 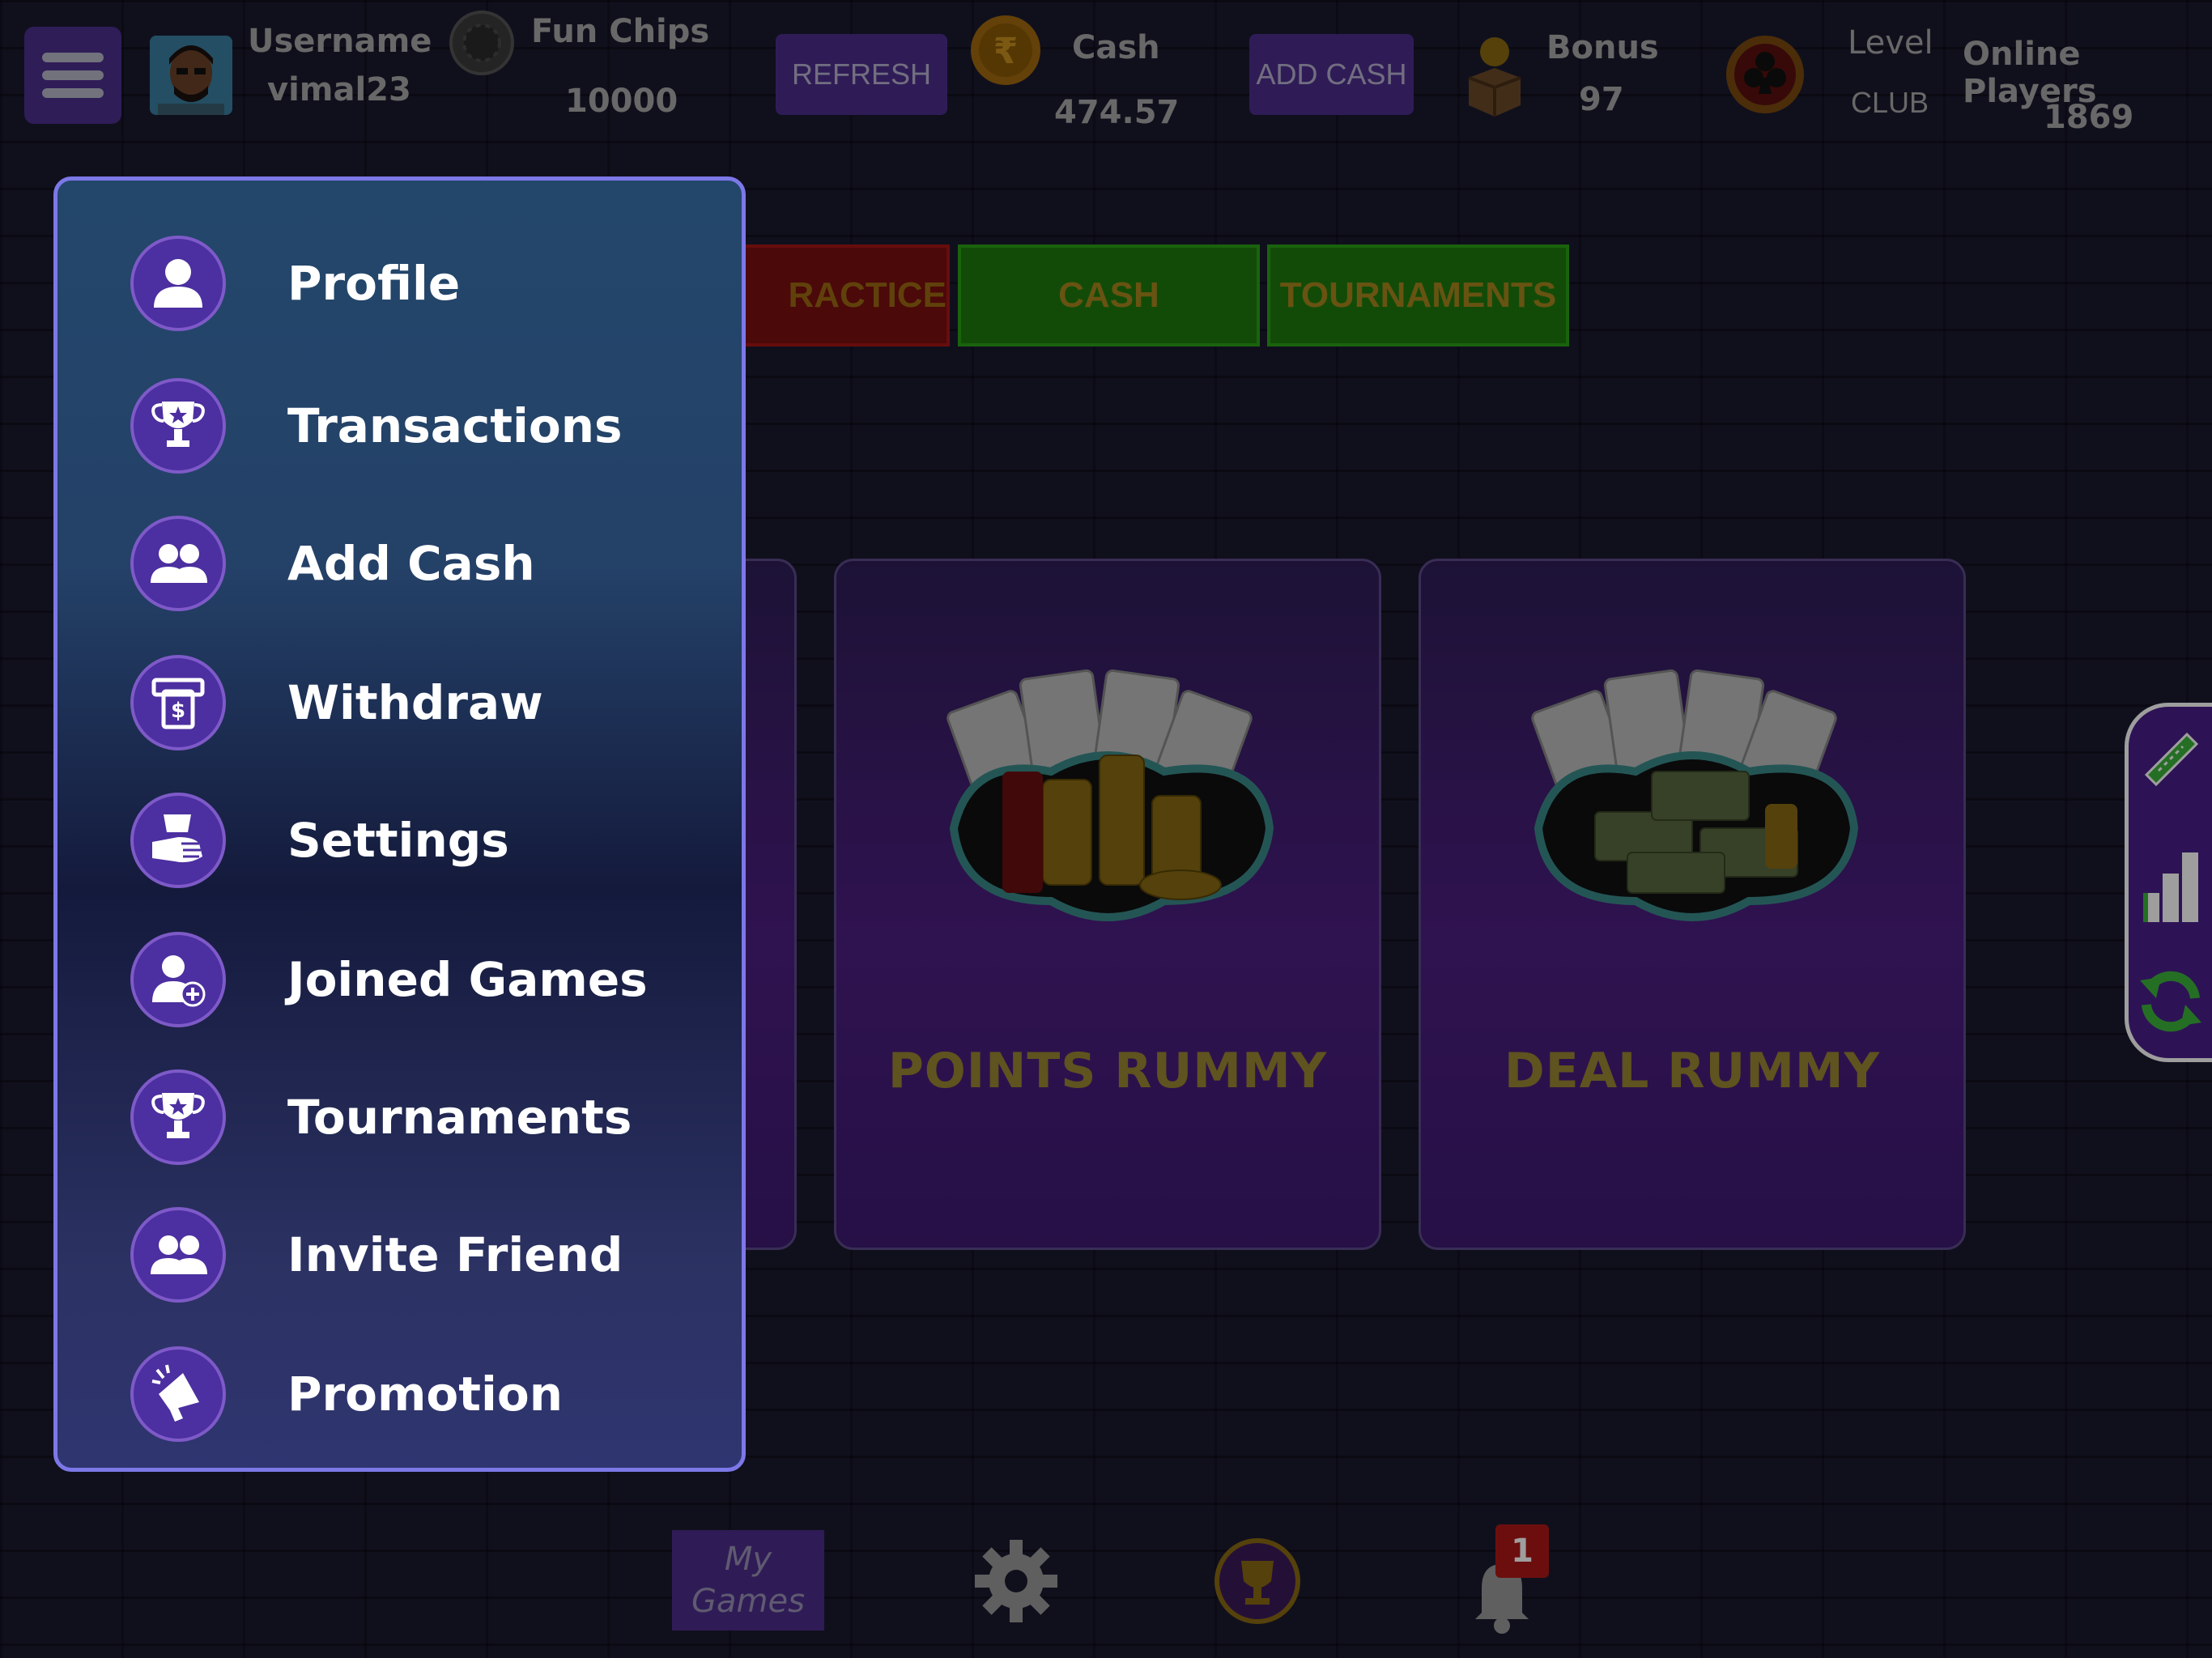 I want to click on menu-item-profile: Profile, so click(x=422, y=283).